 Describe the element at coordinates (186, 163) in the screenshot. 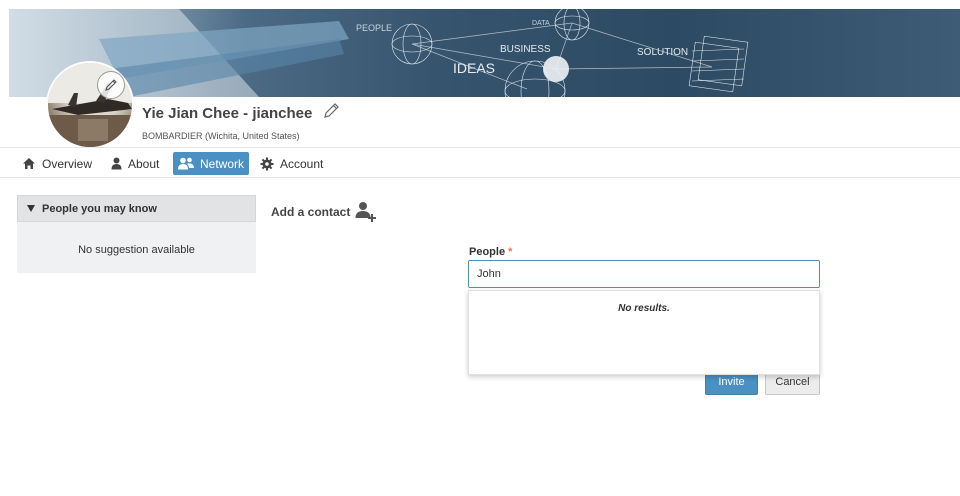

I see `users-icon` at that location.